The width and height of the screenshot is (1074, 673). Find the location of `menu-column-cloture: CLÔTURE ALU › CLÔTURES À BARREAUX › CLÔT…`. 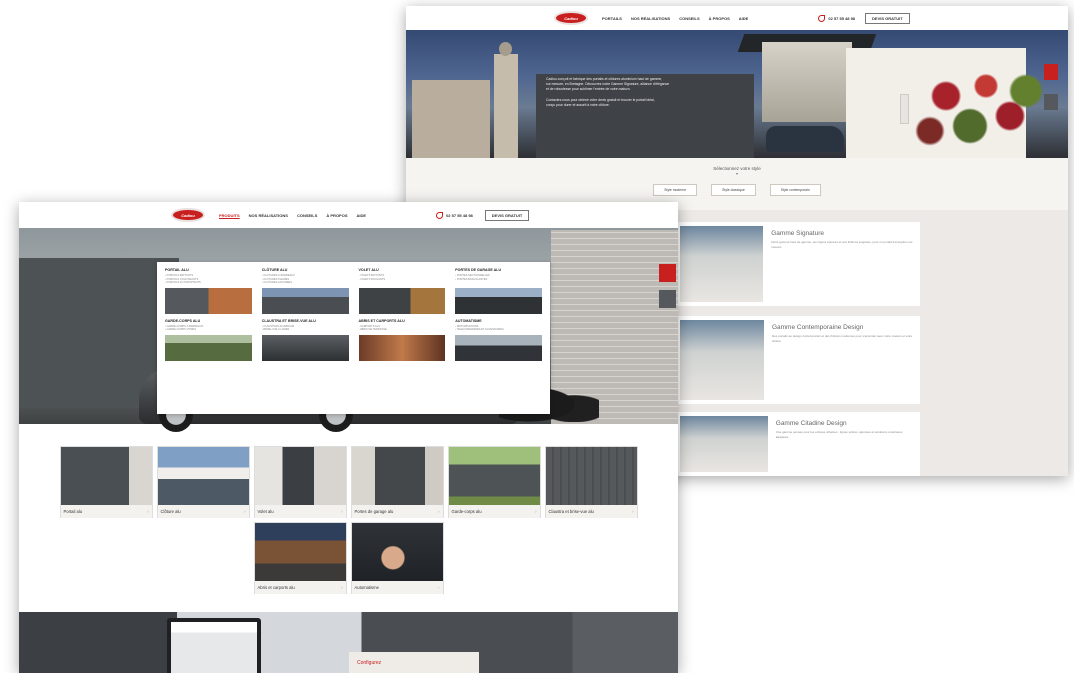

menu-column-cloture: CLÔTURE ALU › CLÔTURES À BARREAUX › CLÔT… is located at coordinates (305, 291).